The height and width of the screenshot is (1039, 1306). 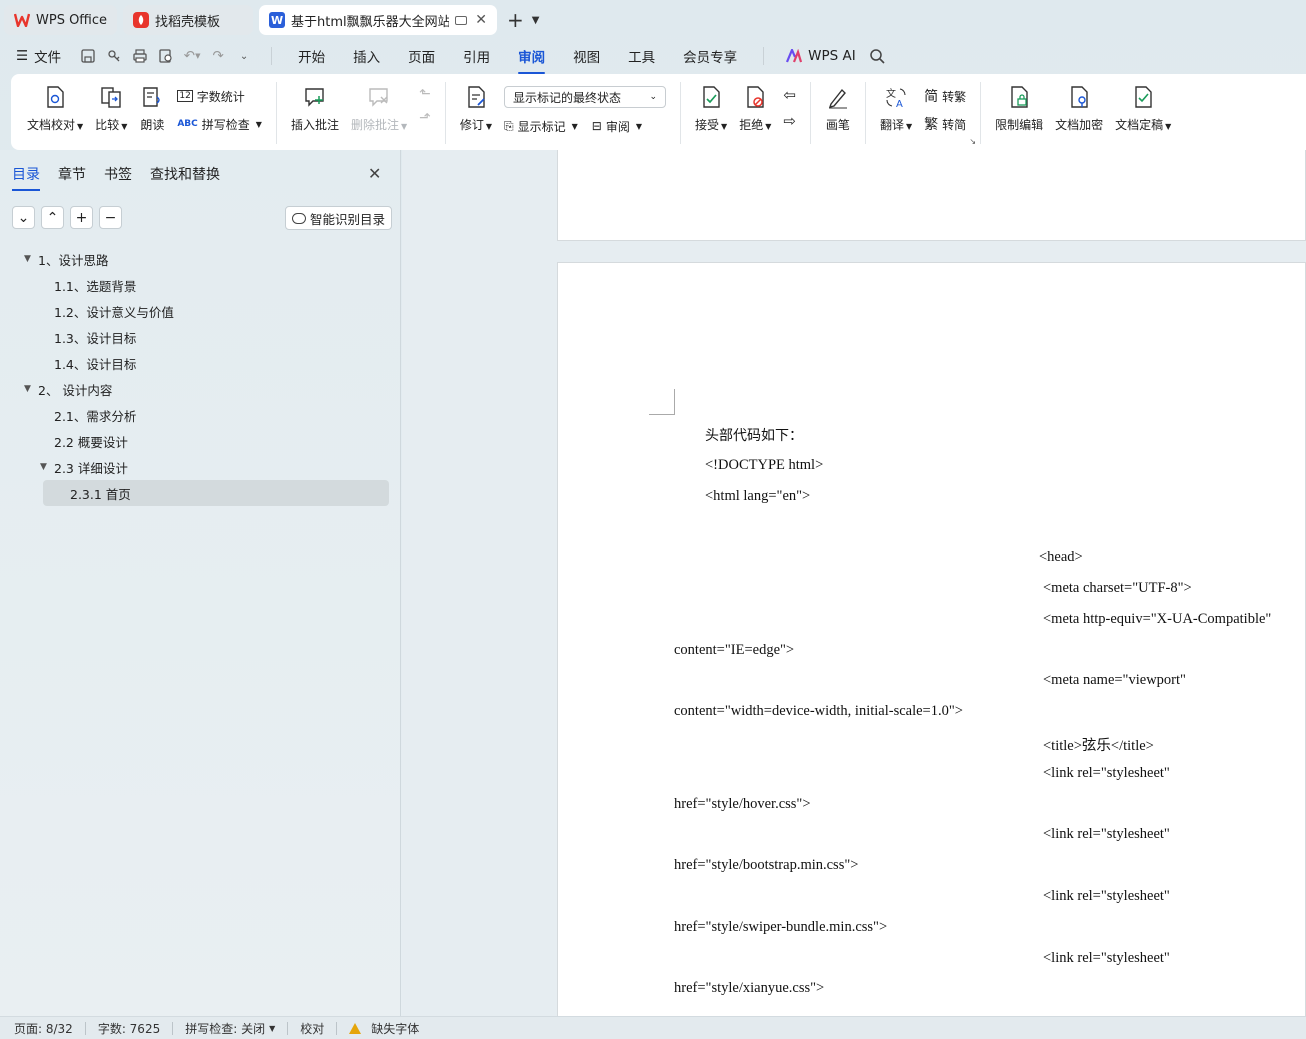 What do you see at coordinates (476, 107) in the screenshot?
I see `track-changes-button: 修订 ▼` at bounding box center [476, 107].